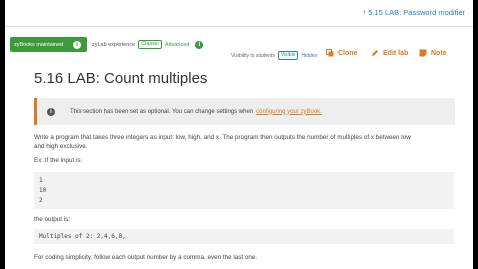 This screenshot has width=478, height=269. I want to click on input-line: 10, so click(43, 190).